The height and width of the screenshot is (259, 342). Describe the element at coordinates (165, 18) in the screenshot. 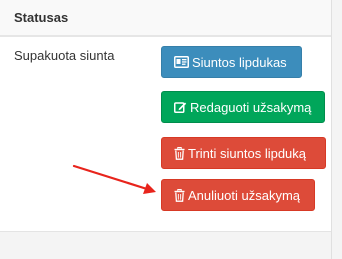

I see `table-header: Statusas` at that location.